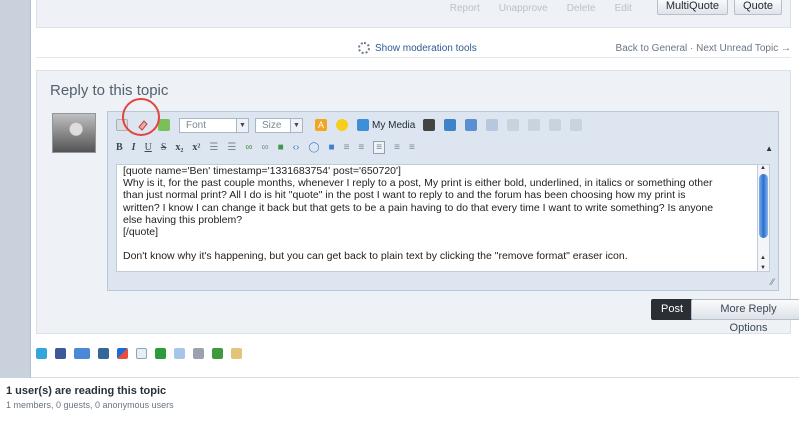 Image resolution: width=799 pixels, height=427 pixels. I want to click on google-plus-icon, so click(82, 353).